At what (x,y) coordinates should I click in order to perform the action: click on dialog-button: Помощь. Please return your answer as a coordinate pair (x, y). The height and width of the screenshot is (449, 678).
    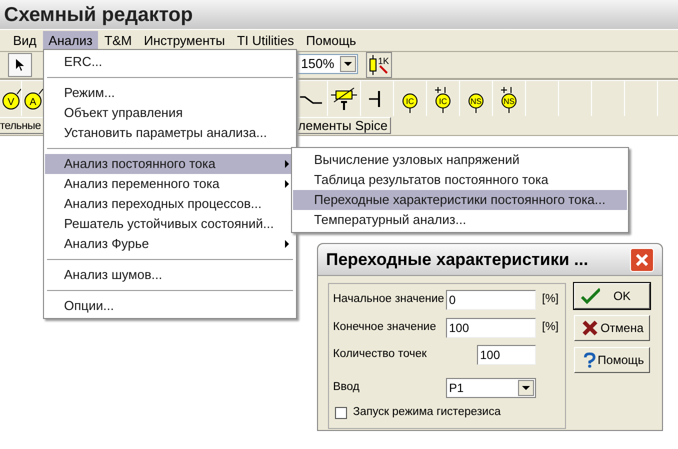
    Looking at the image, I should click on (612, 360).